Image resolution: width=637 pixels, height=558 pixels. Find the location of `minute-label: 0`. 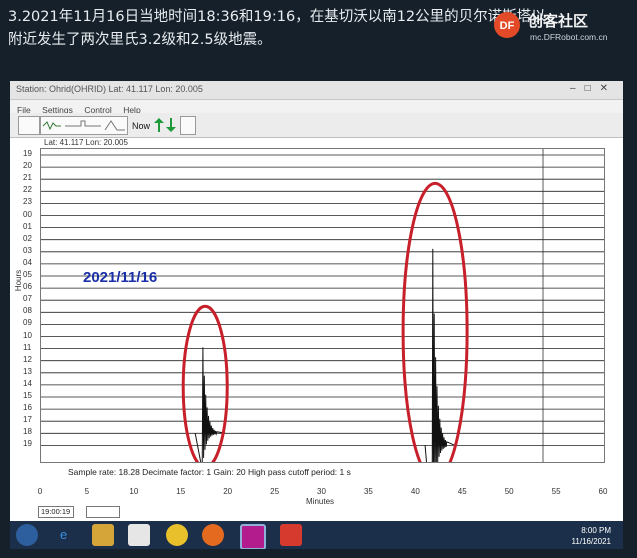

minute-label: 0 is located at coordinates (40, 491).